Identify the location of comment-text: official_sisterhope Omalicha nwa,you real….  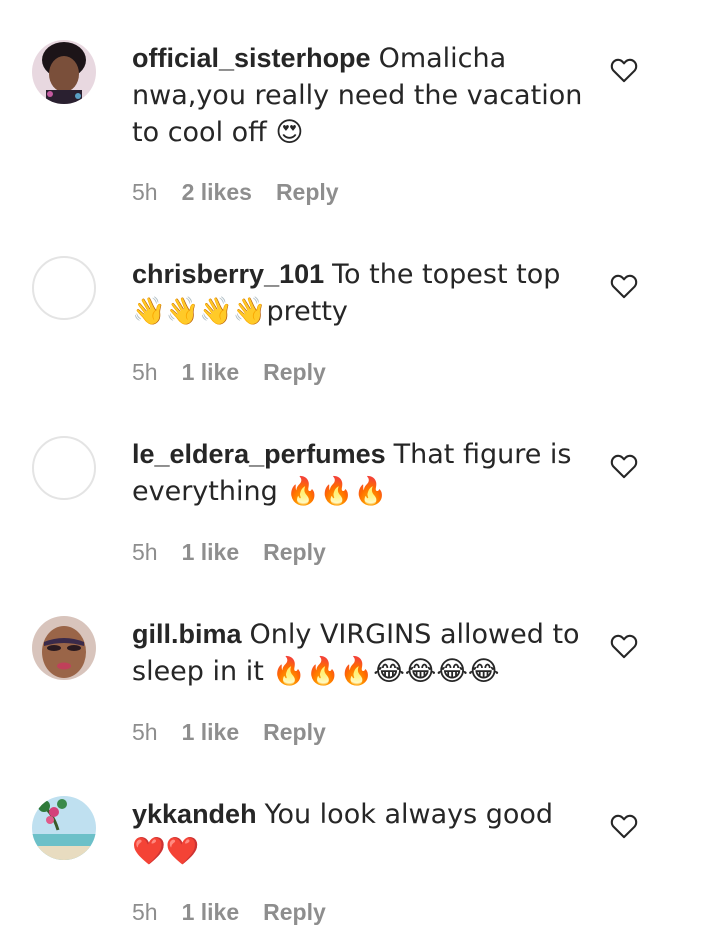
(362, 95).